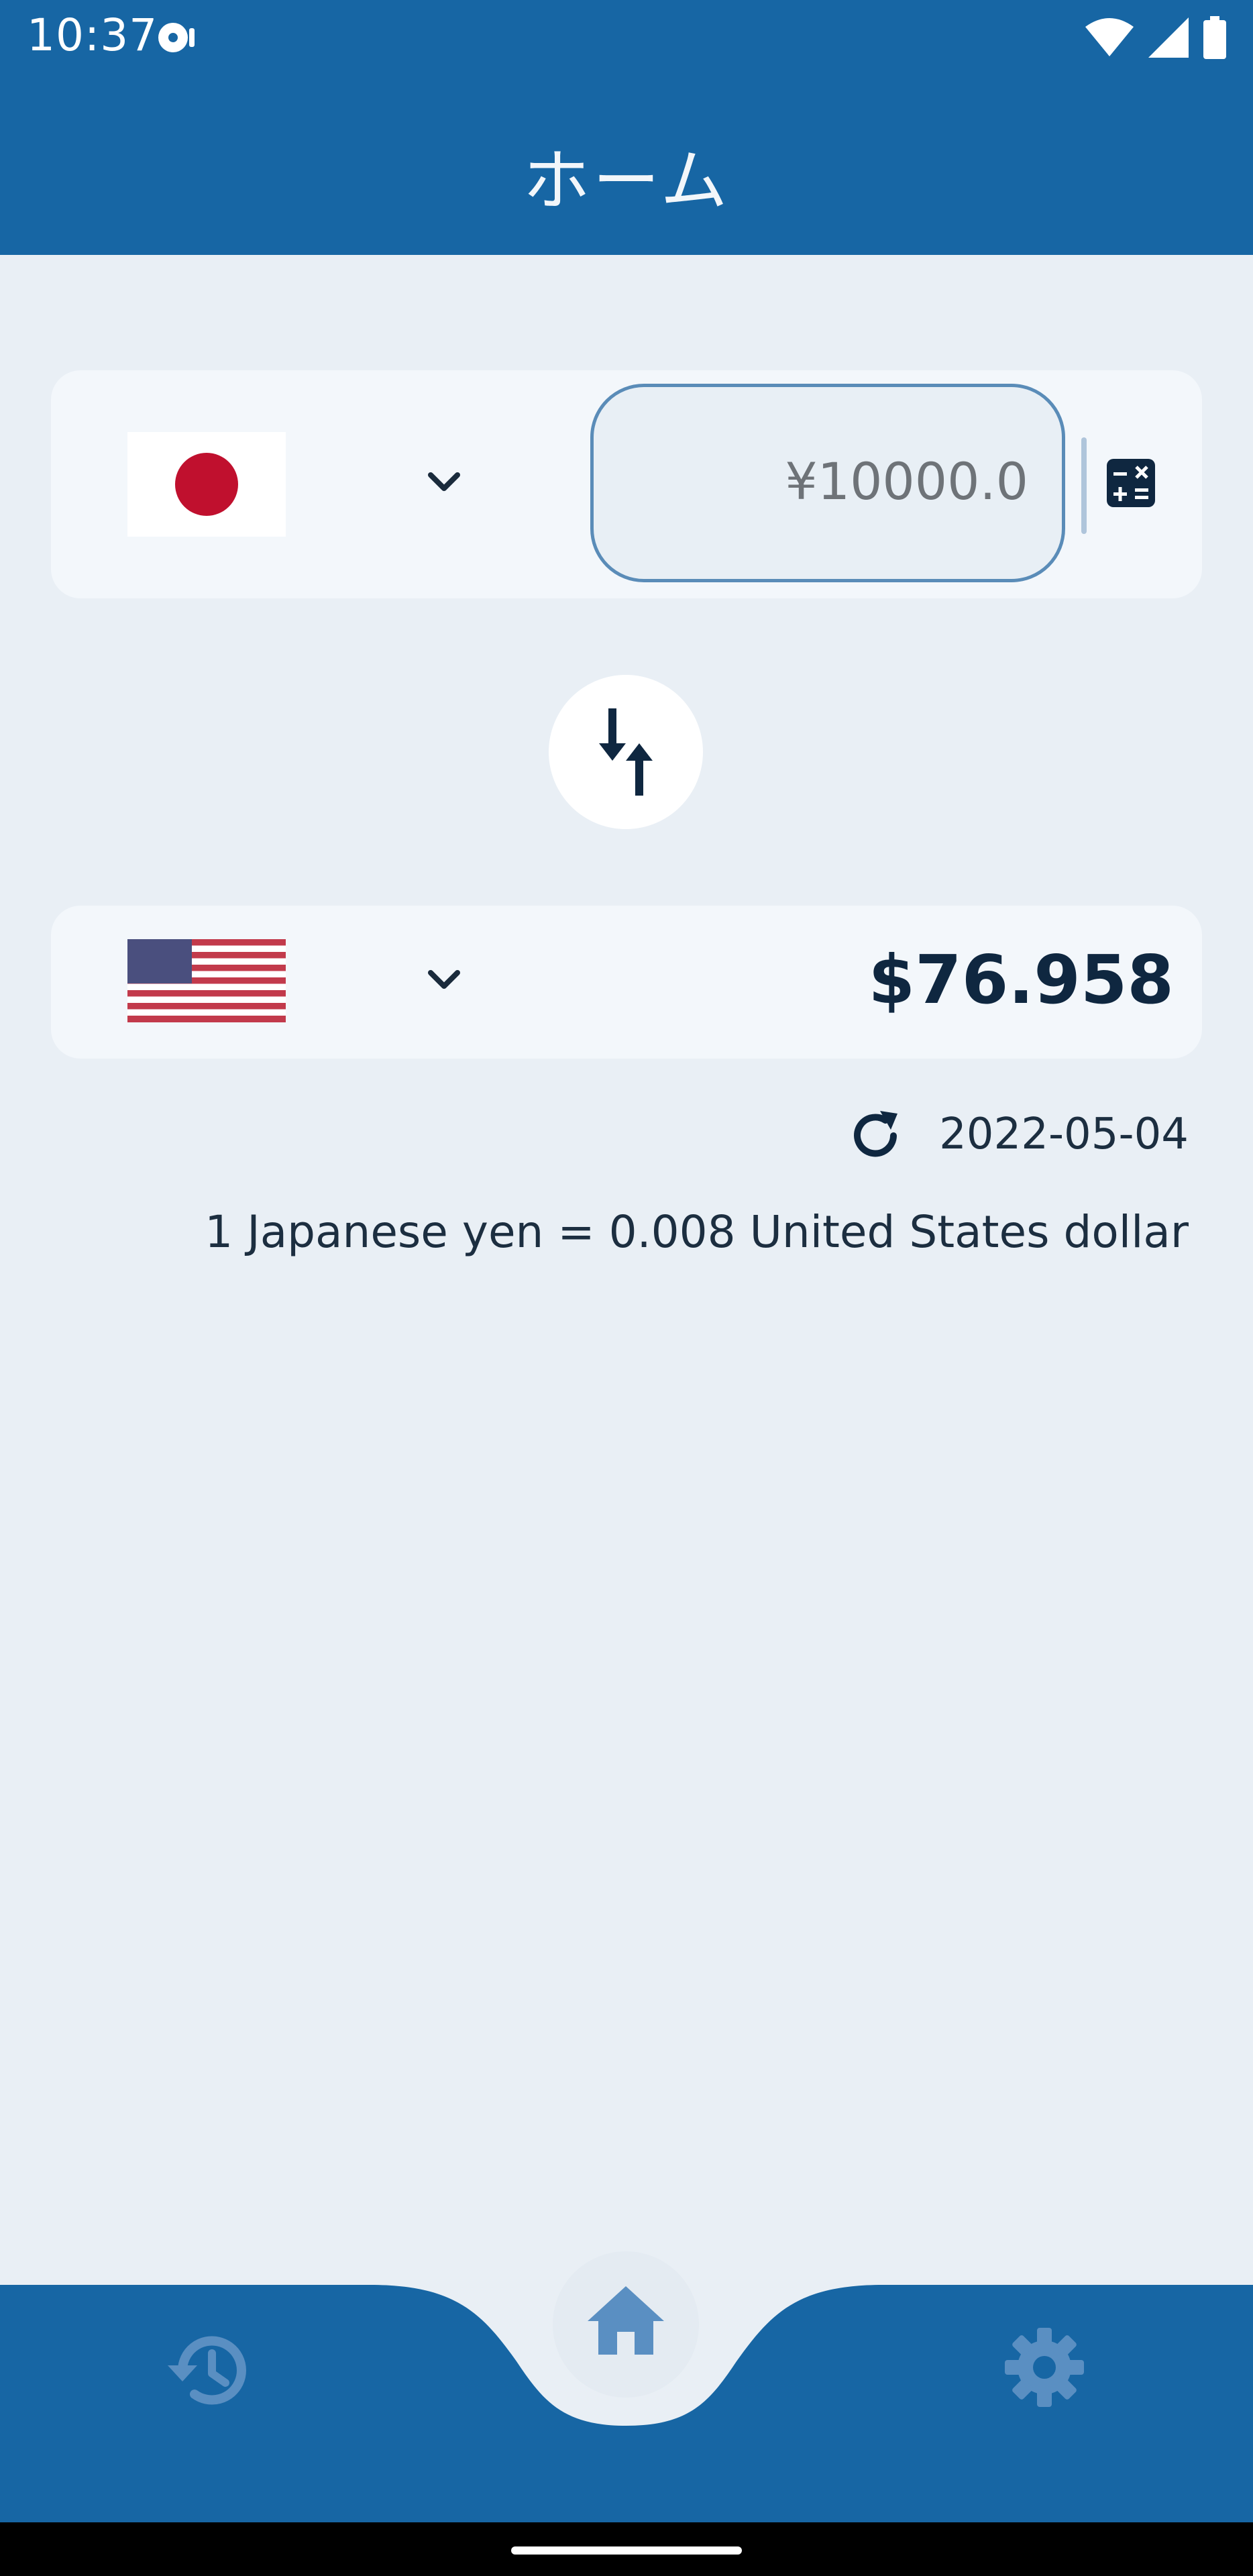  I want to click on swap-vertical-icon, so click(626, 752).